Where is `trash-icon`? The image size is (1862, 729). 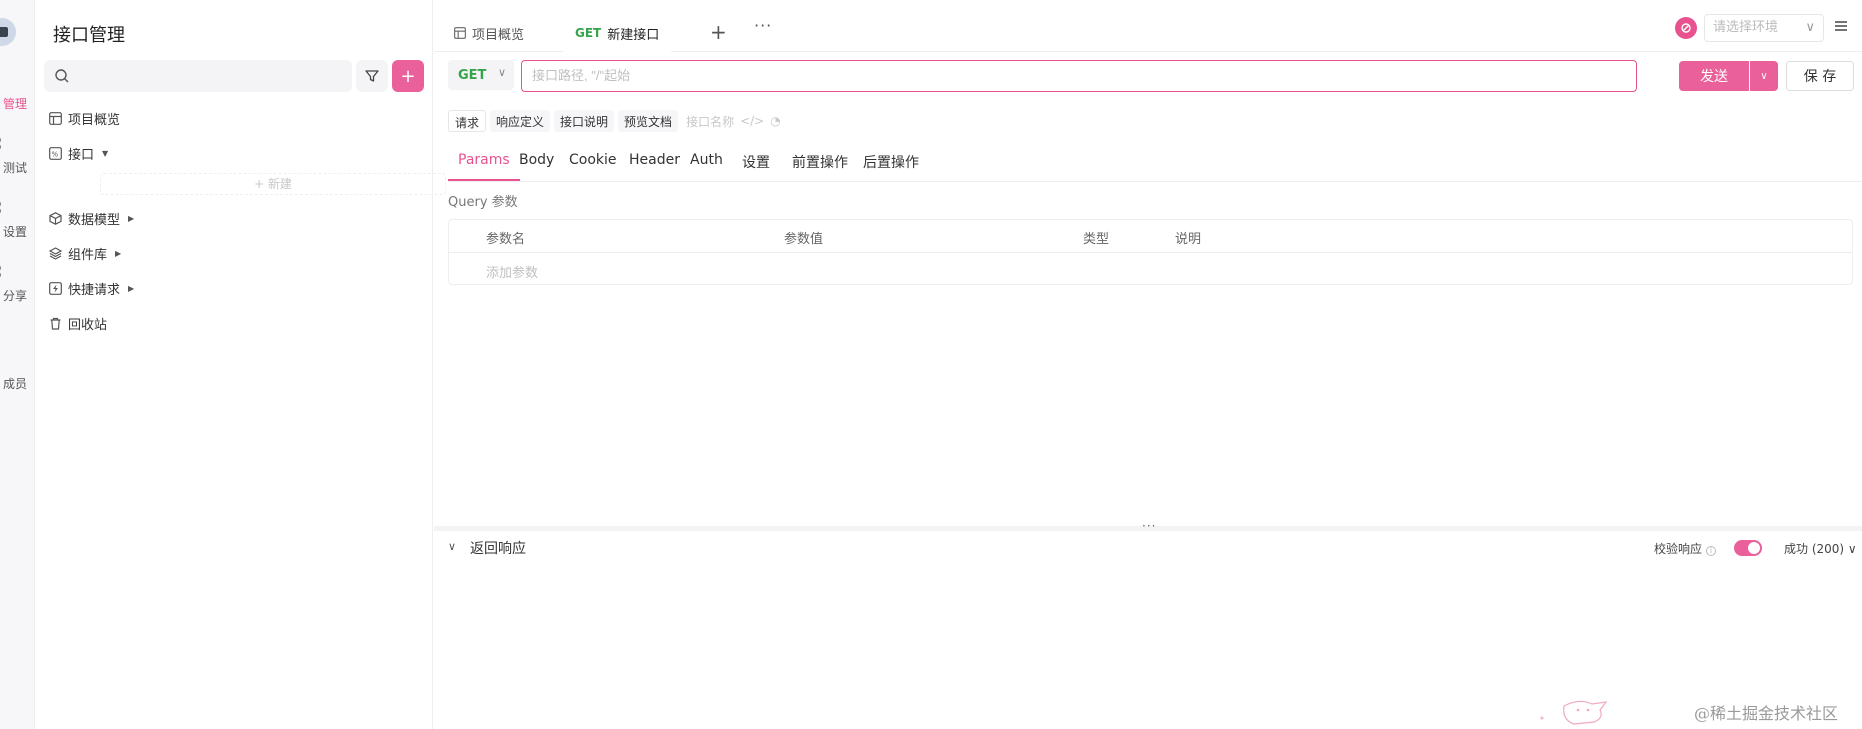
trash-icon is located at coordinates (55, 323).